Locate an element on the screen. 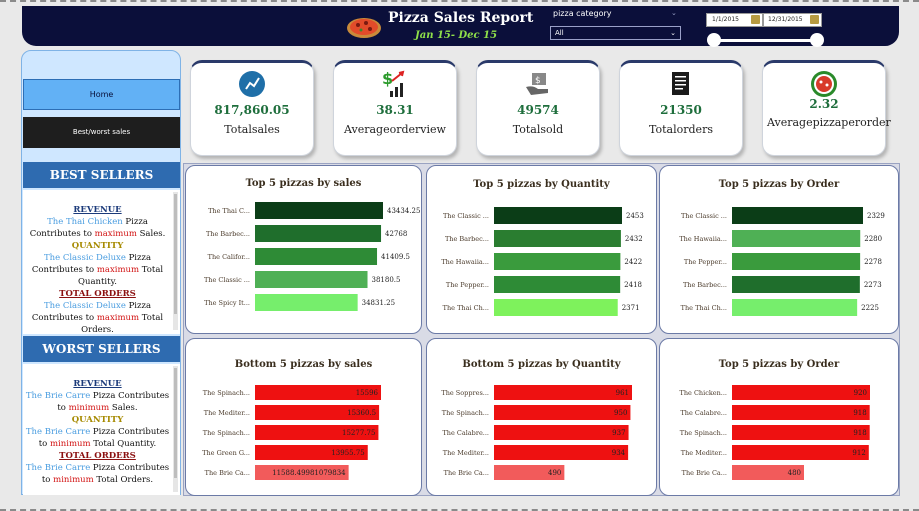 This screenshot has width=919, height=511. category-filter-select: All ⌄ is located at coordinates (615, 33).